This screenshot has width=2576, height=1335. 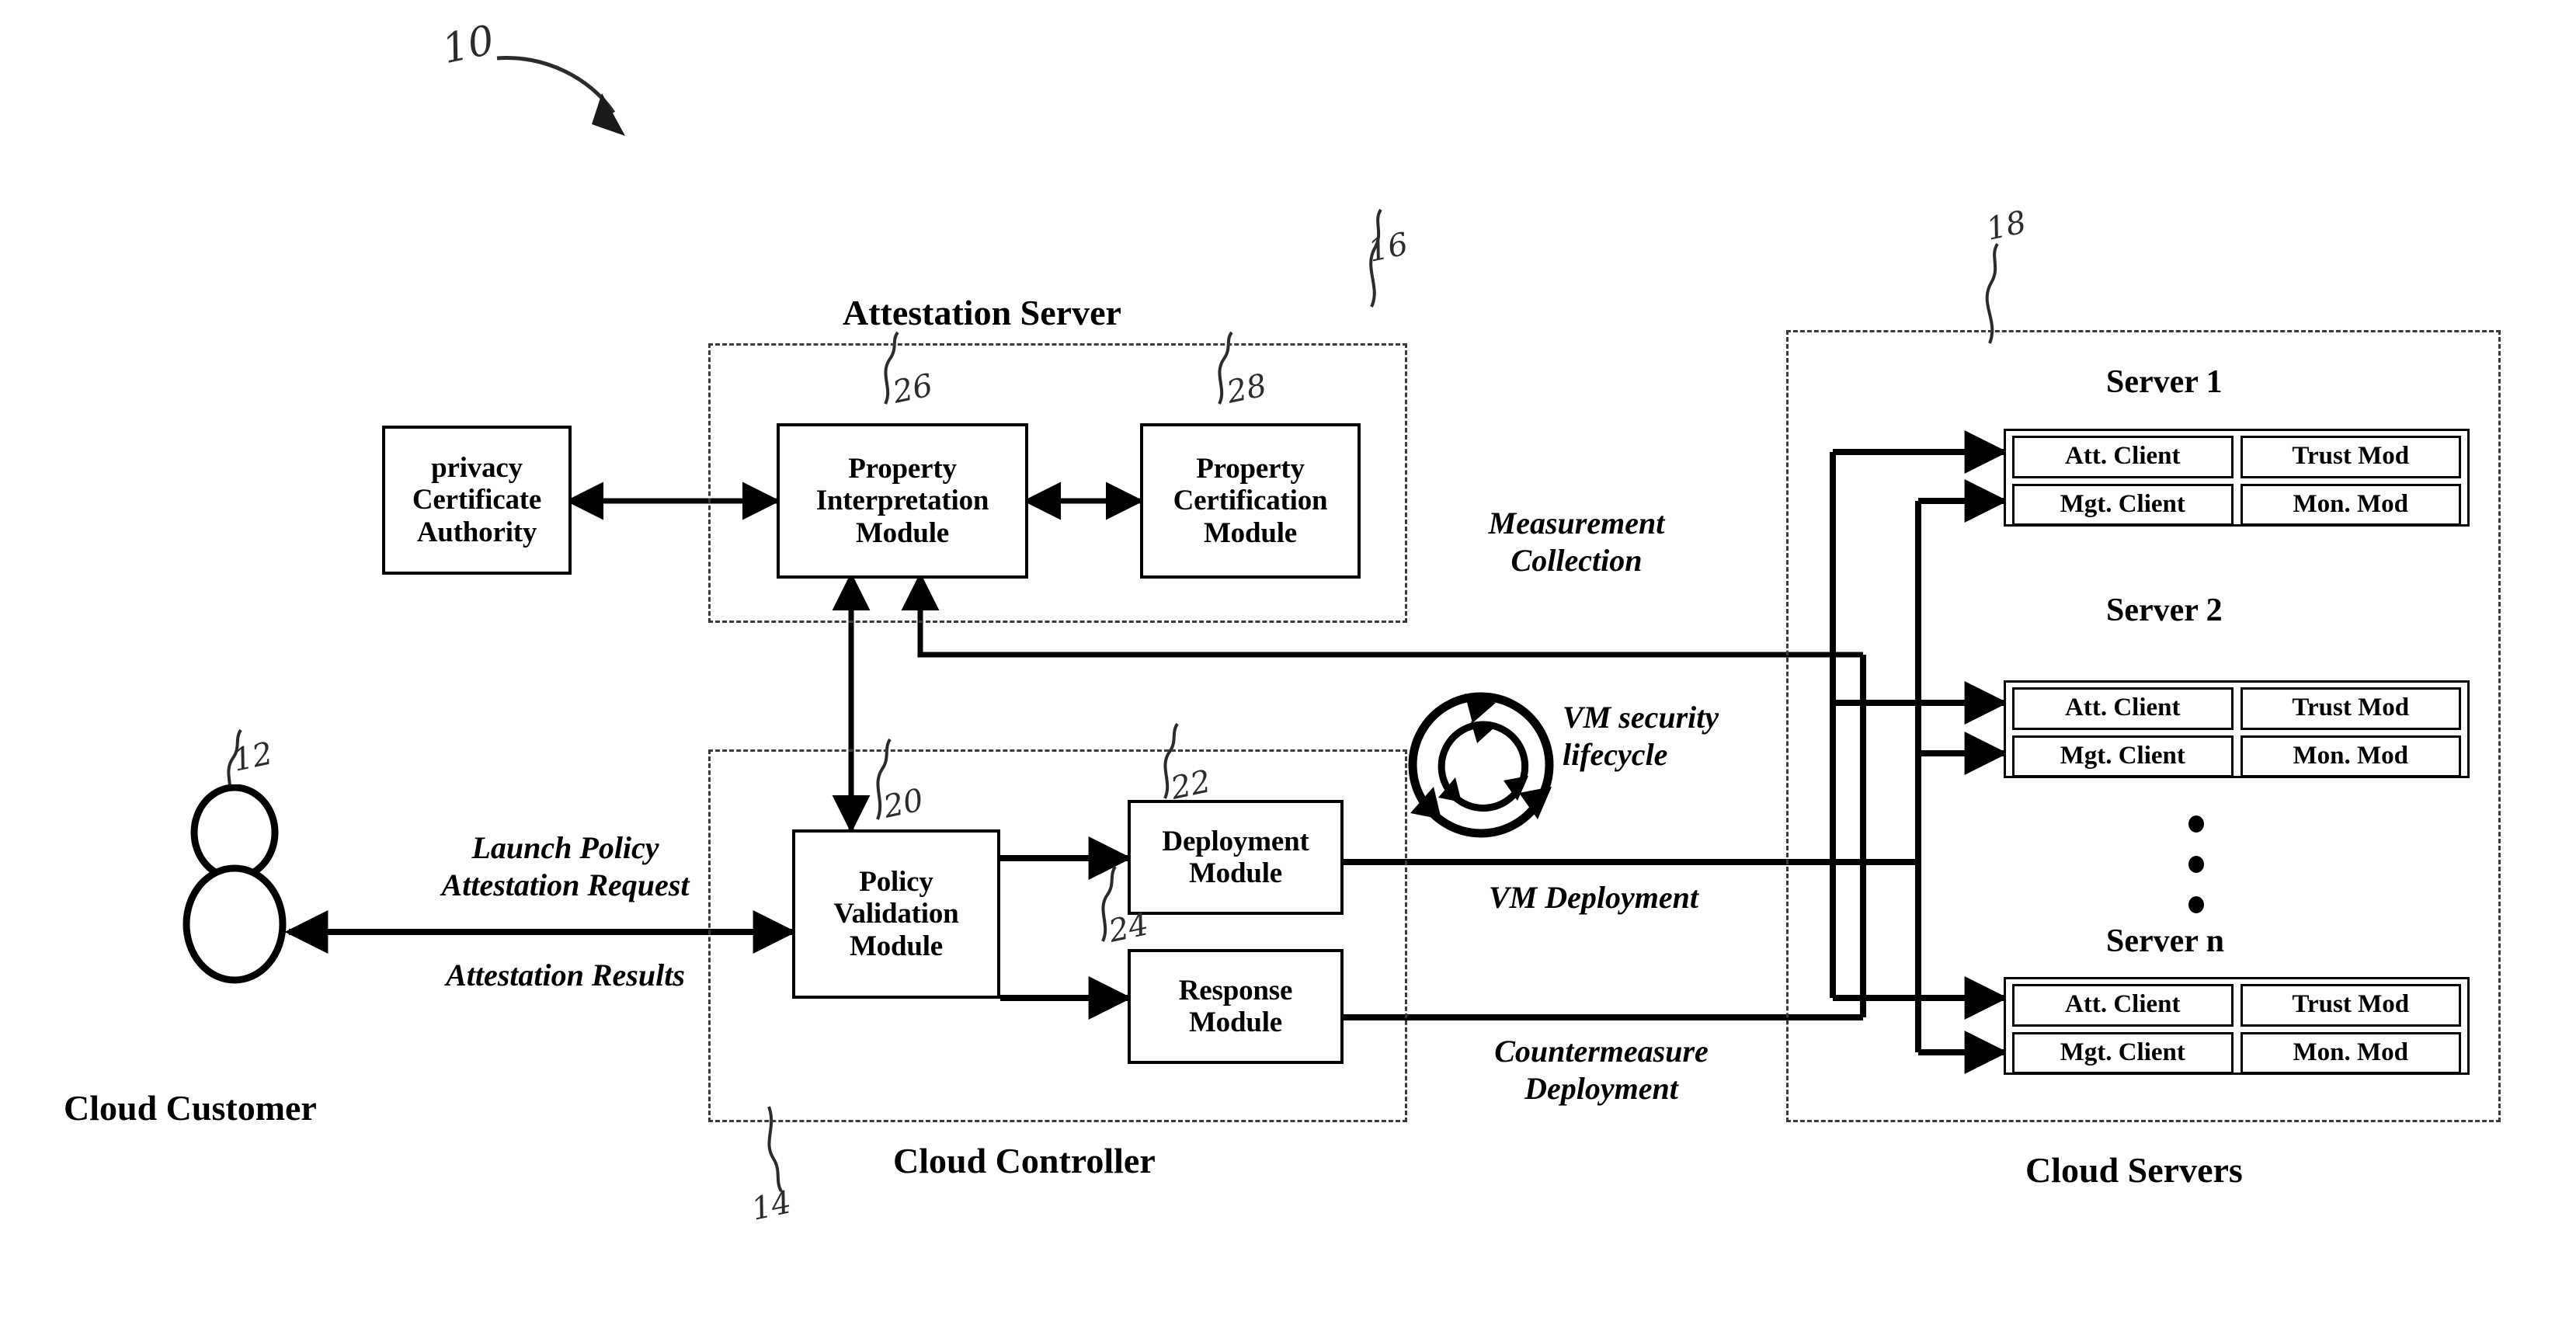 What do you see at coordinates (235, 884) in the screenshot?
I see `cloud-customer-actor-icon` at bounding box center [235, 884].